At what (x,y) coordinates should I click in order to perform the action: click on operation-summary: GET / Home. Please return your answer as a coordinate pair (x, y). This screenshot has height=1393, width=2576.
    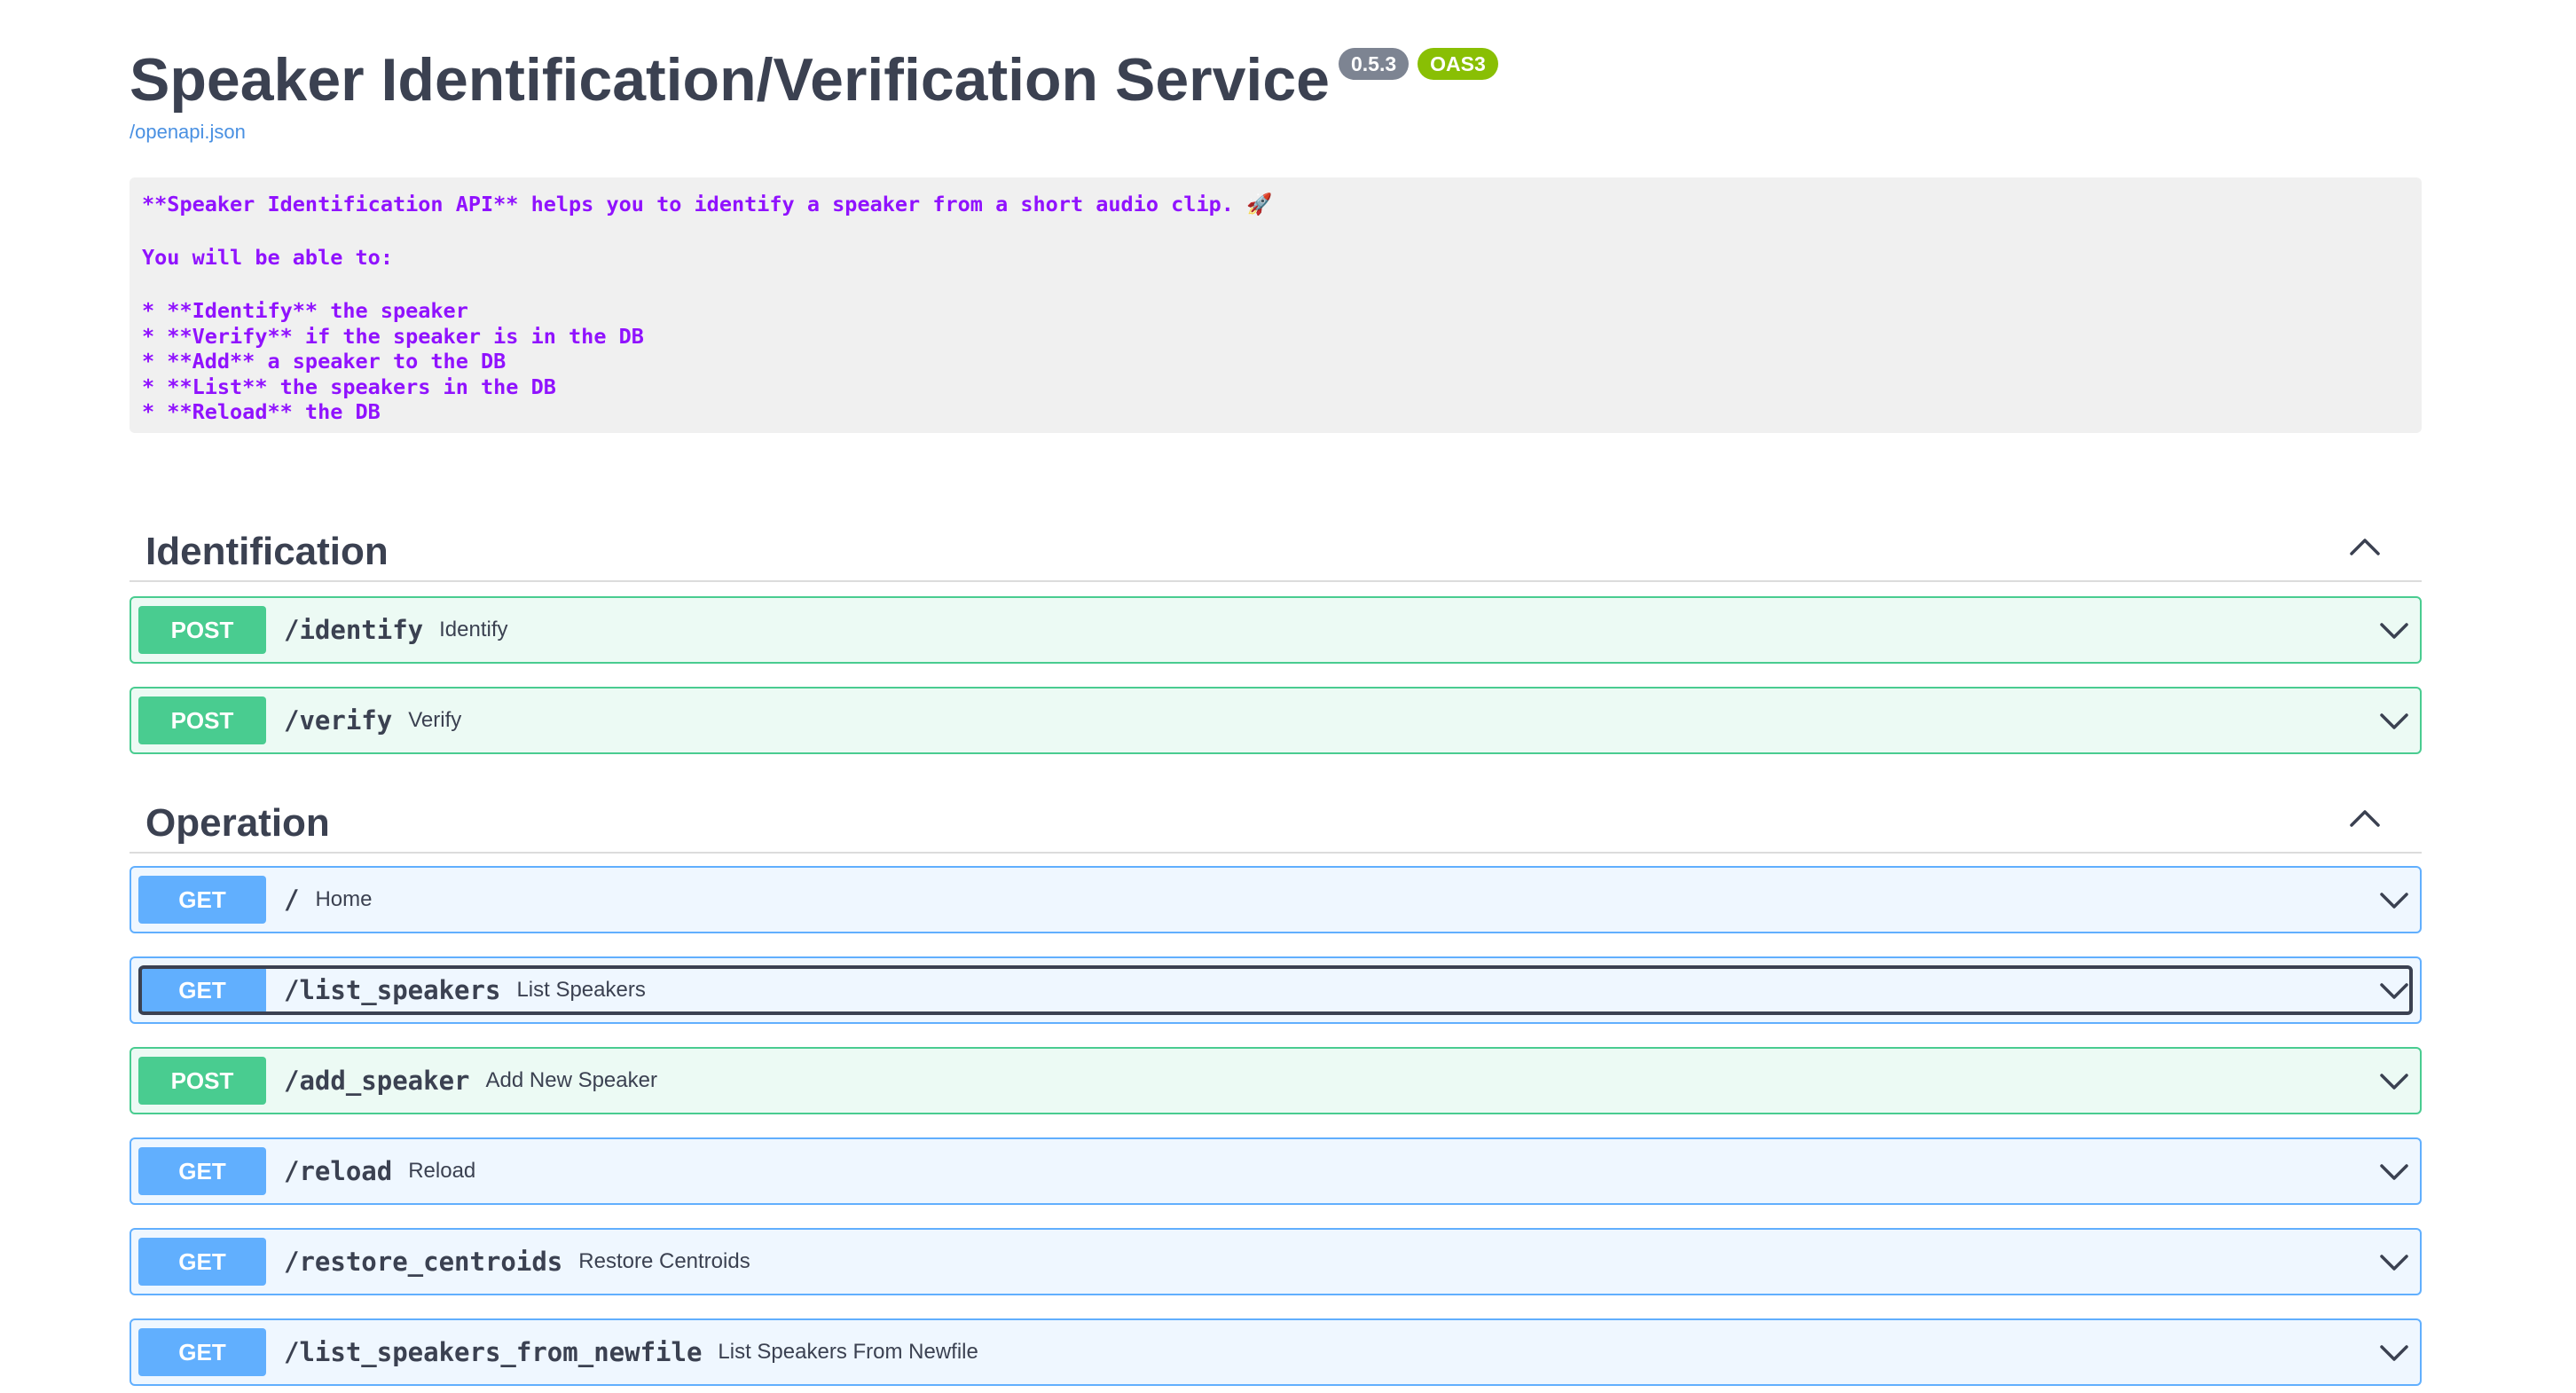
    Looking at the image, I should click on (1275, 900).